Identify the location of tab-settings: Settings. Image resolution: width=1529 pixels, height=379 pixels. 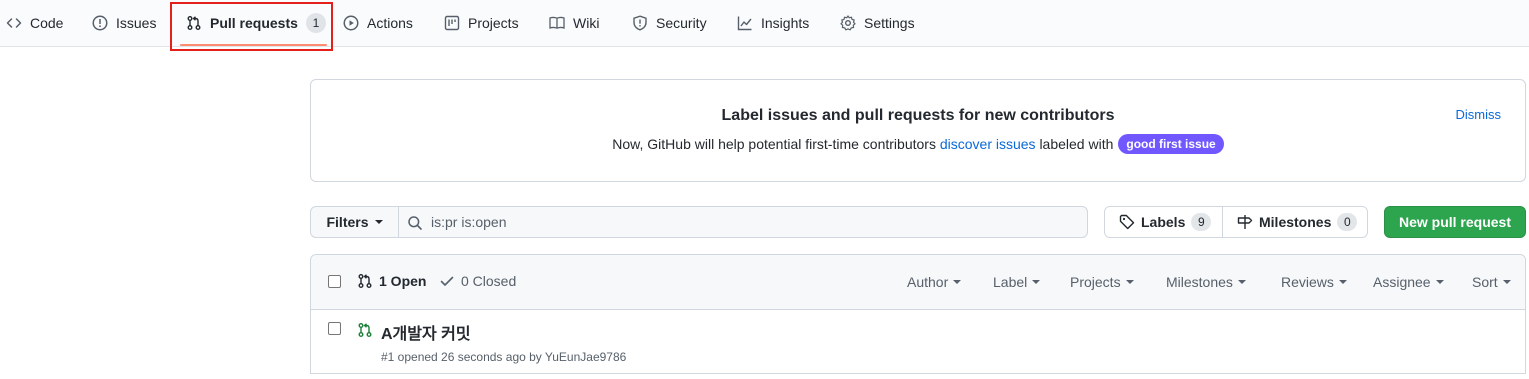
(877, 23).